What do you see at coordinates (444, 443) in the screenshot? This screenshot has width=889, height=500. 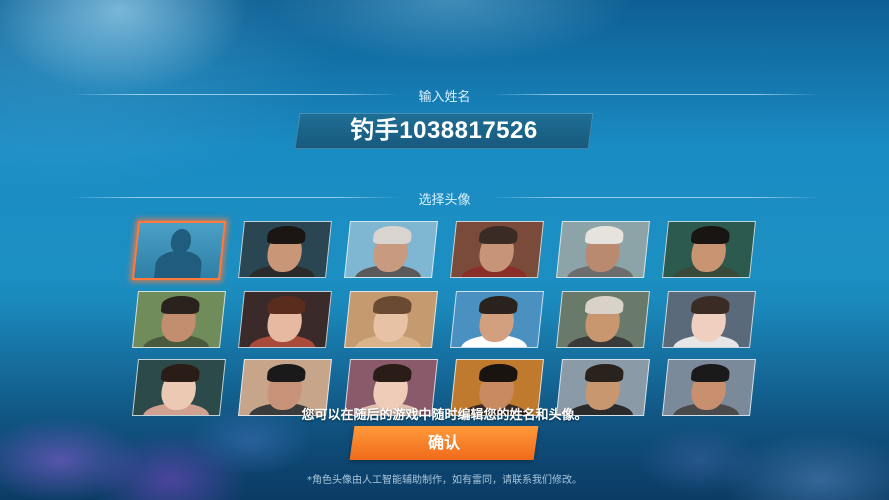 I see `confirm-button` at bounding box center [444, 443].